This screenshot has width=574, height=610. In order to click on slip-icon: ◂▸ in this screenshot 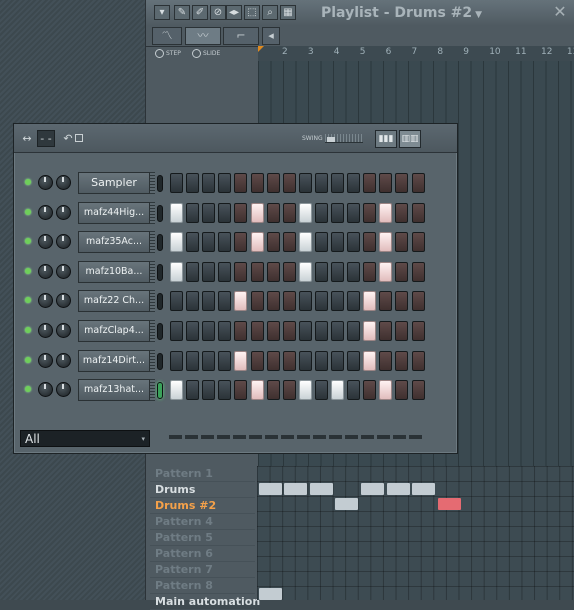, I will do `click(234, 12)`.